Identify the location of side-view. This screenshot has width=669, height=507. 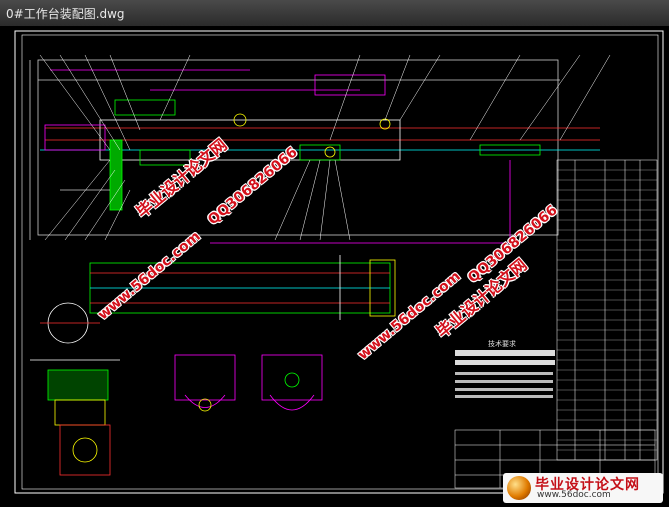
(75, 389).